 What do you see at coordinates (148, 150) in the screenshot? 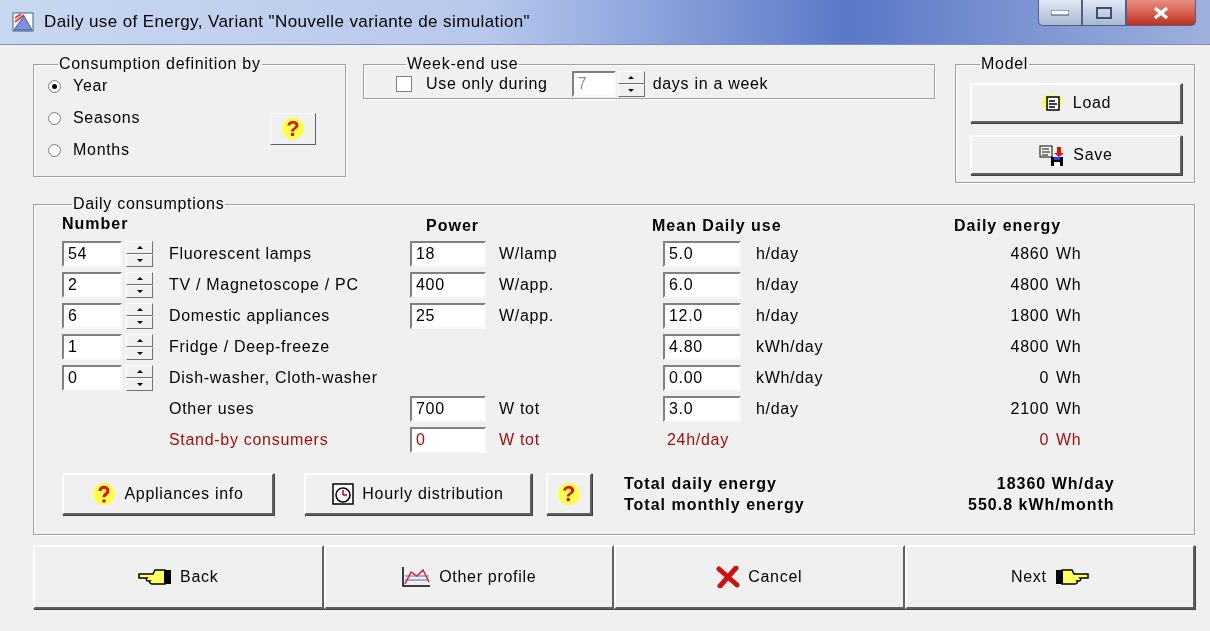
I see `radio-option: Months` at bounding box center [148, 150].